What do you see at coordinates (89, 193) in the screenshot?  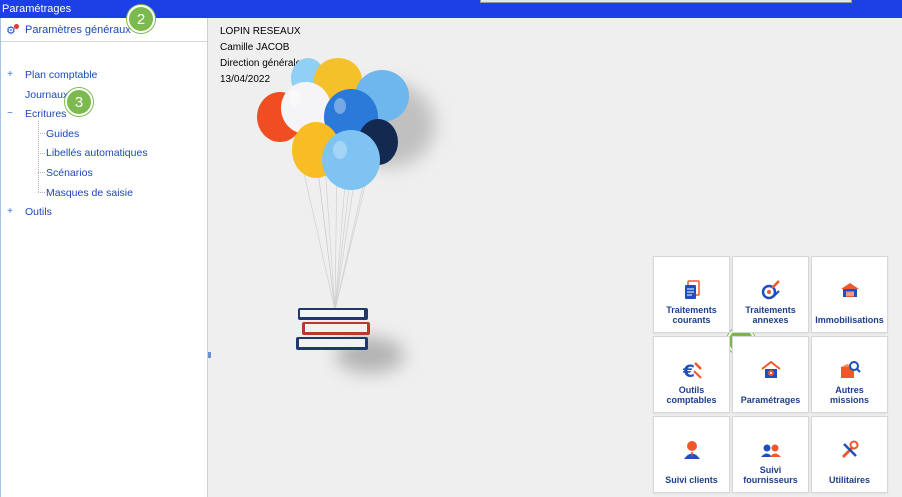 I see `sidebar-item-masques-de-saisie: Masques de saisie` at bounding box center [89, 193].